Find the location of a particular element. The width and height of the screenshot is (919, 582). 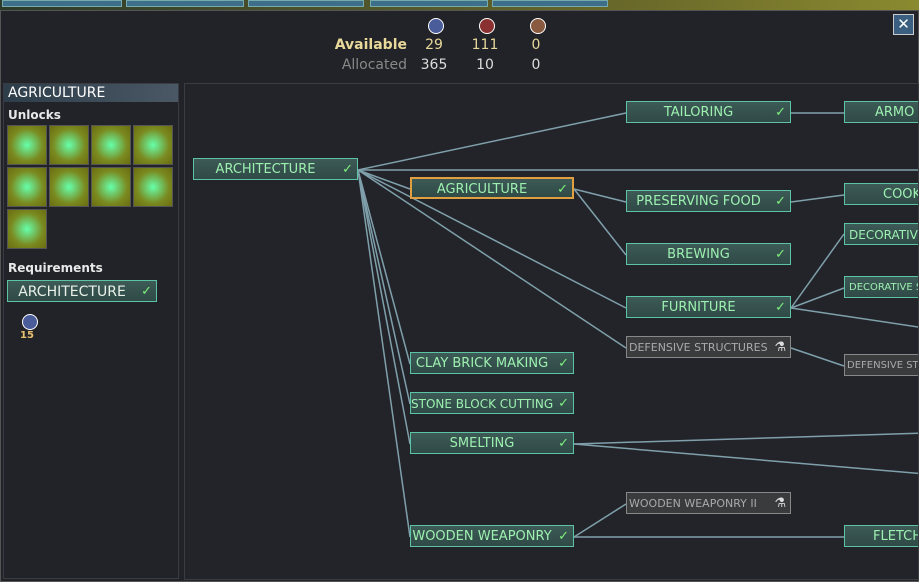

node-cook: COOK is located at coordinates (881, 194).